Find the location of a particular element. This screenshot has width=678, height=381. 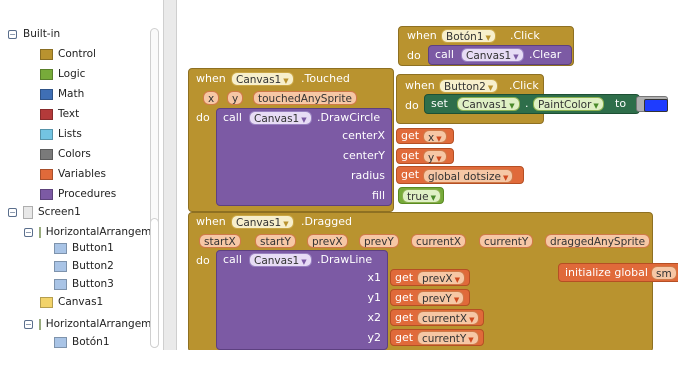

logic-color-icon is located at coordinates (46, 74).